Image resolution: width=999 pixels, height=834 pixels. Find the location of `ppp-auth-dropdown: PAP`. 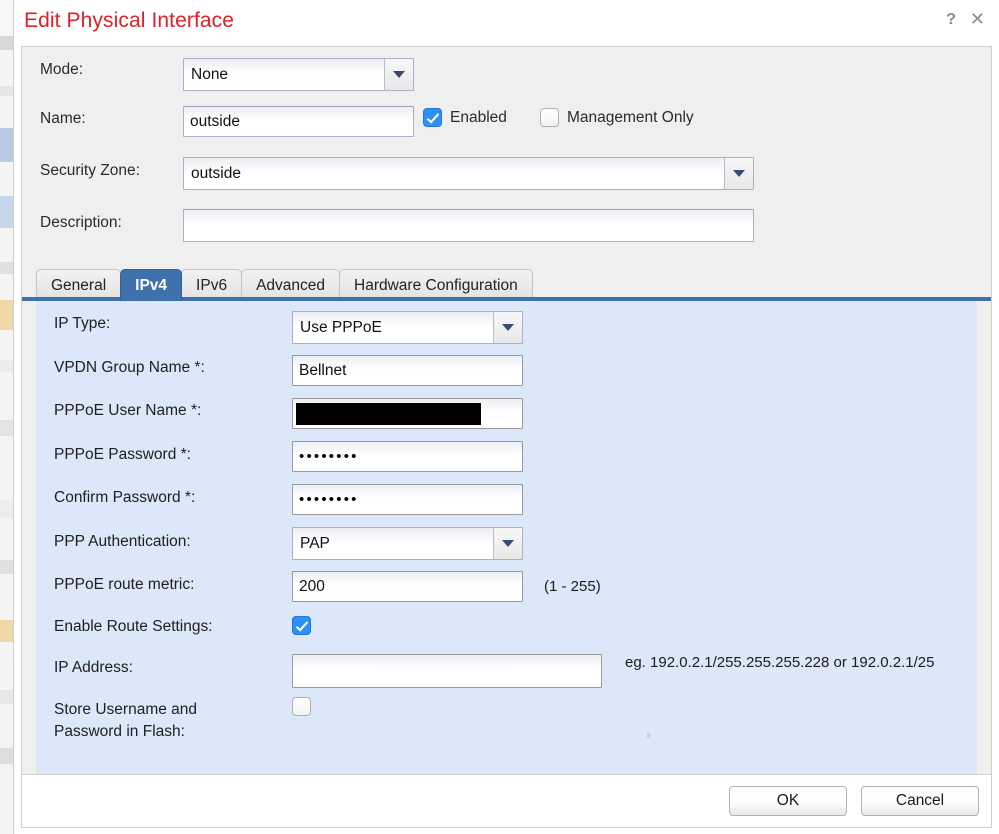

ppp-auth-dropdown: PAP is located at coordinates (407, 543).